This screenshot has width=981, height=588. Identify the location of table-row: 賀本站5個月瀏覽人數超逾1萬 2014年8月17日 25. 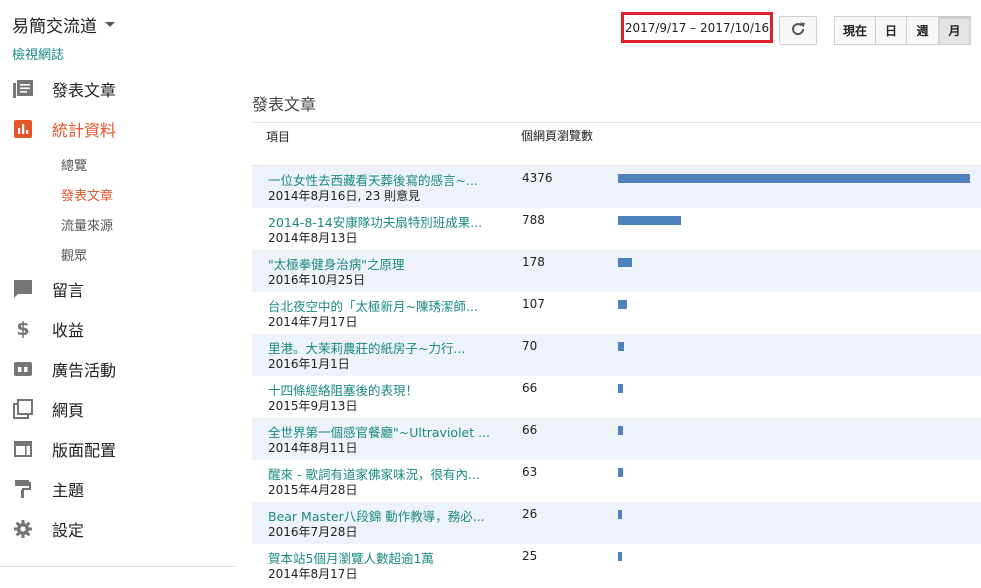
(616, 565).